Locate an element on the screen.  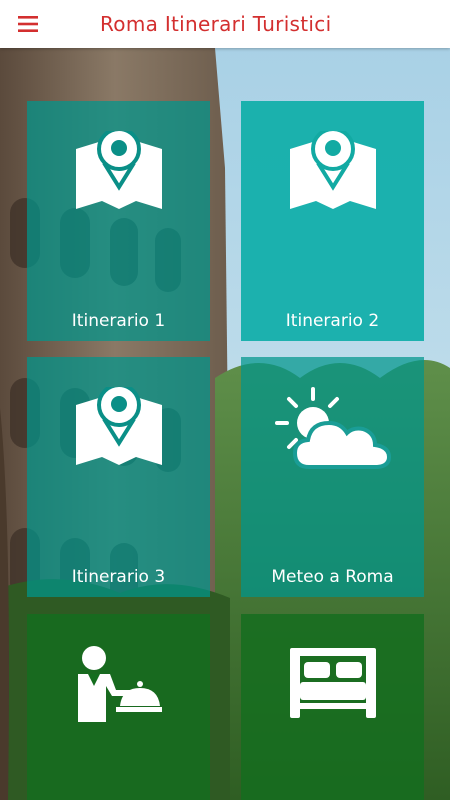
tile-meteo-a-roma: Meteo a Roma is located at coordinates (332, 477).